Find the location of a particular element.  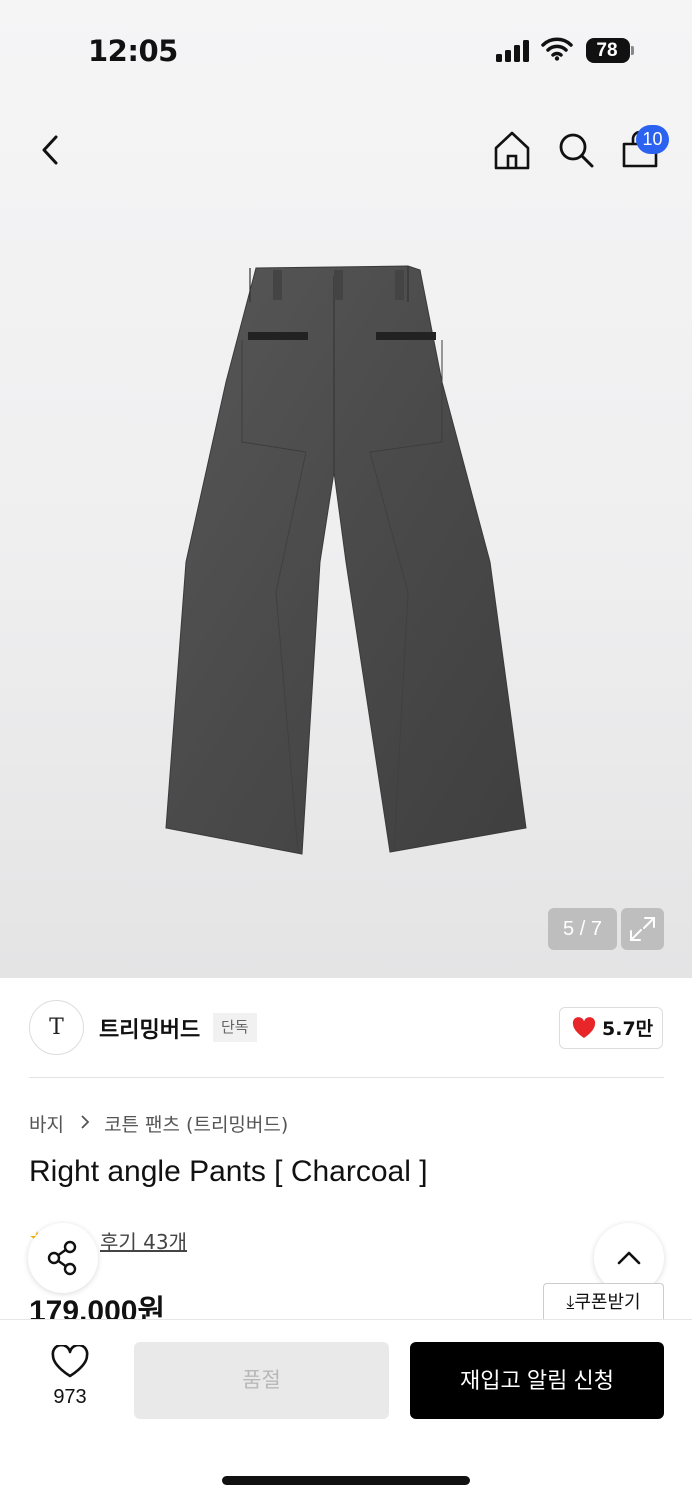

wifi-icon is located at coordinates (557, 49).